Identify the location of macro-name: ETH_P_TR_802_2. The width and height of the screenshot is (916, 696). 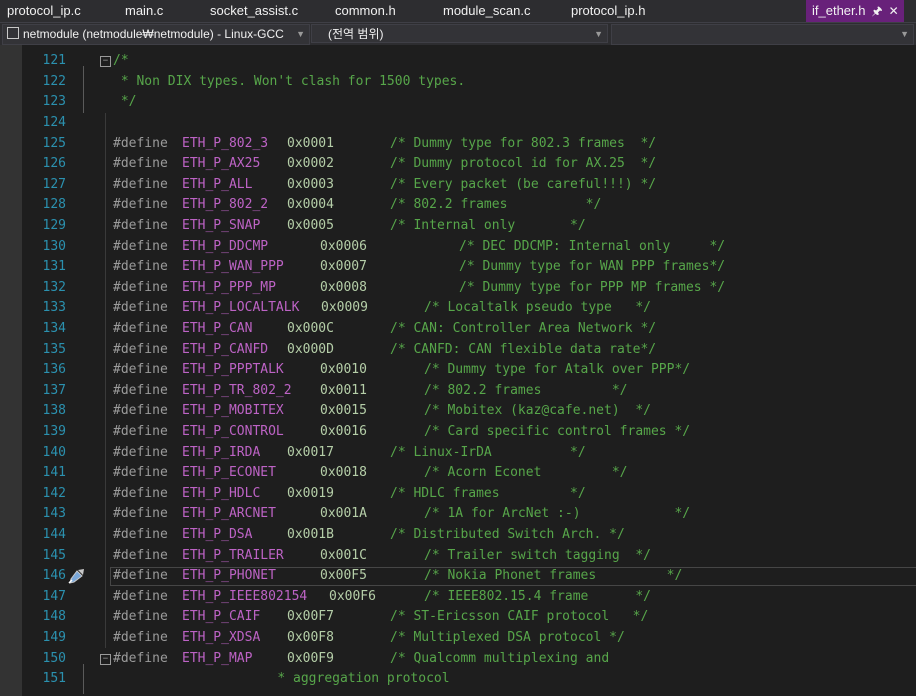
(237, 390).